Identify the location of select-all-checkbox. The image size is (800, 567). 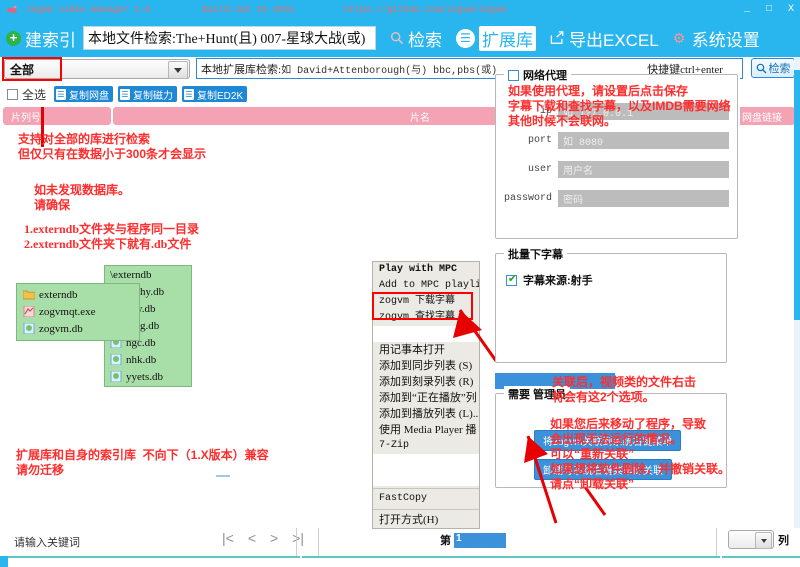
(12, 94).